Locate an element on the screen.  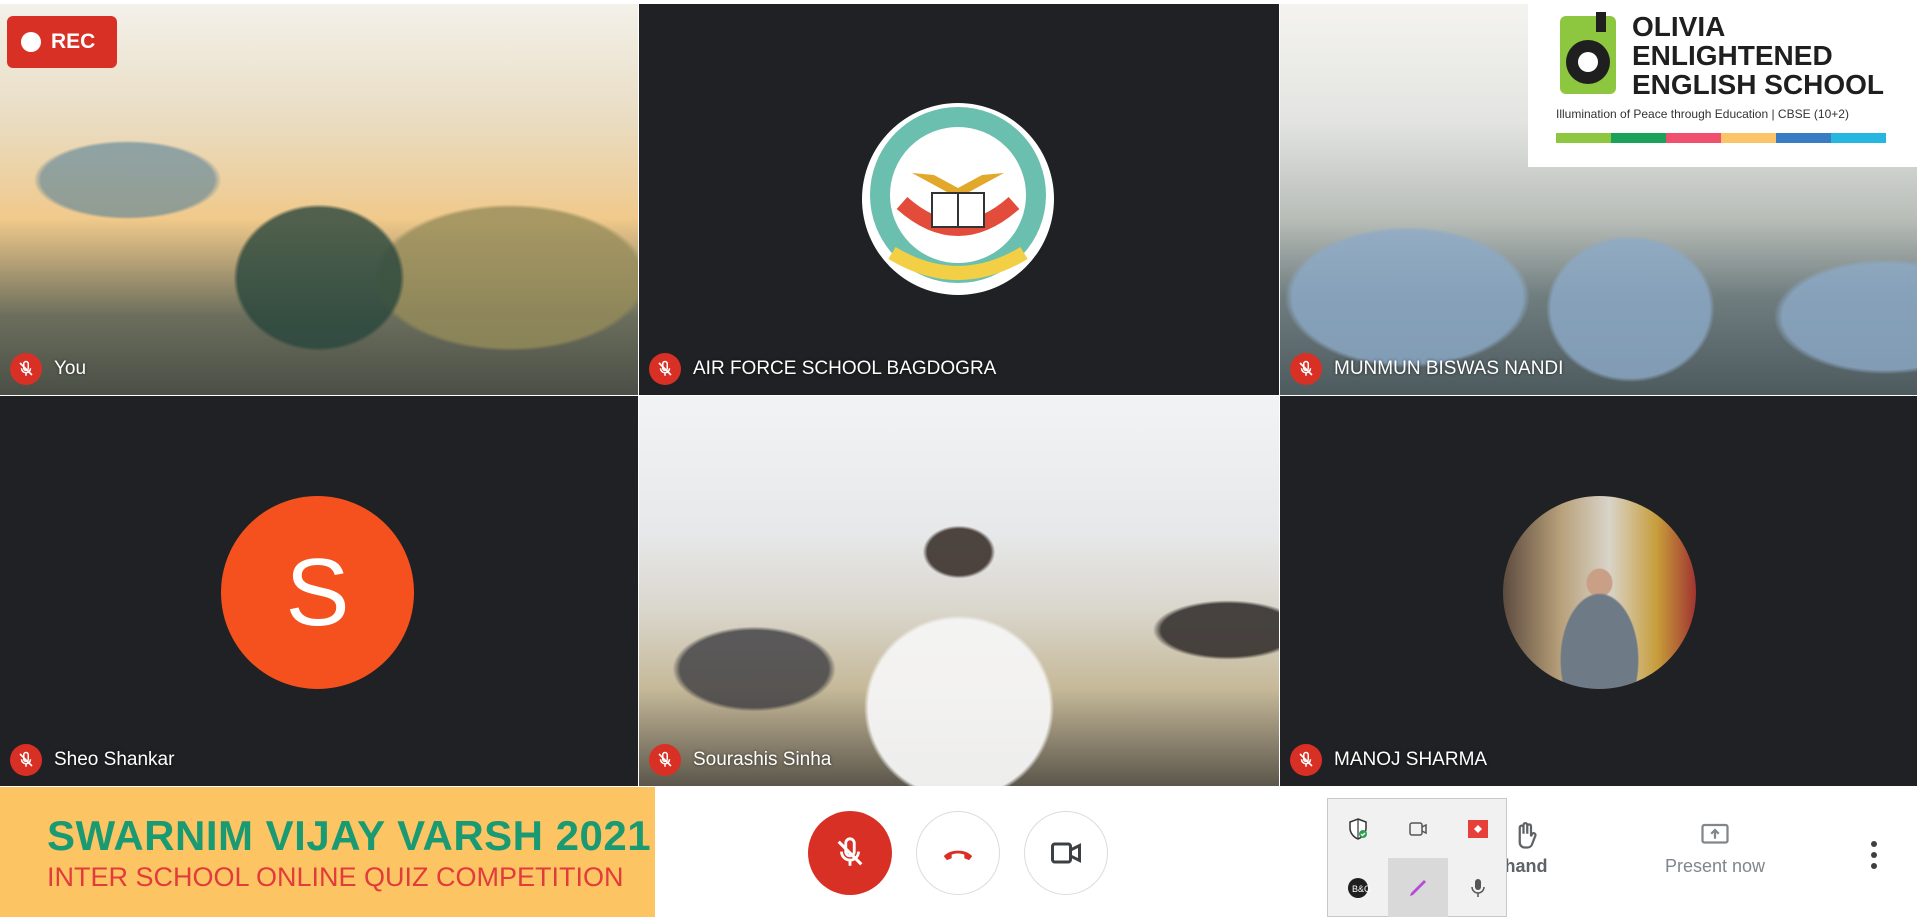
participant-name: You is located at coordinates (70, 368).